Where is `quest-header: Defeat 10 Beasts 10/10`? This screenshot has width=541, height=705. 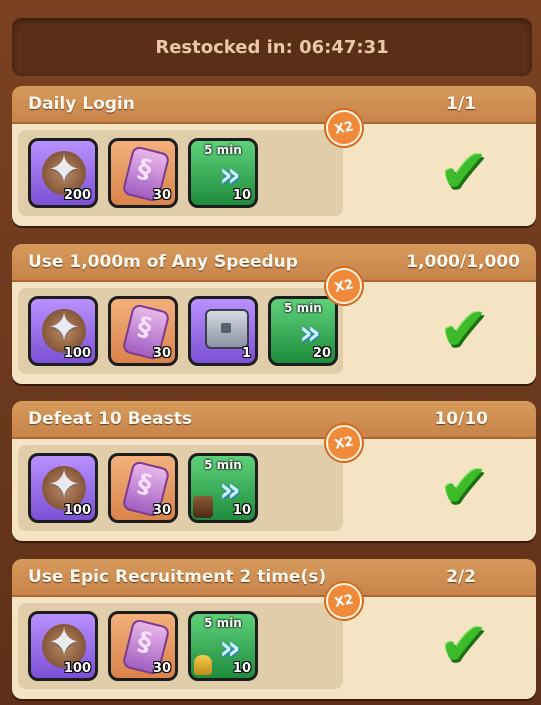
quest-header: Defeat 10 Beasts 10/10 is located at coordinates (274, 420).